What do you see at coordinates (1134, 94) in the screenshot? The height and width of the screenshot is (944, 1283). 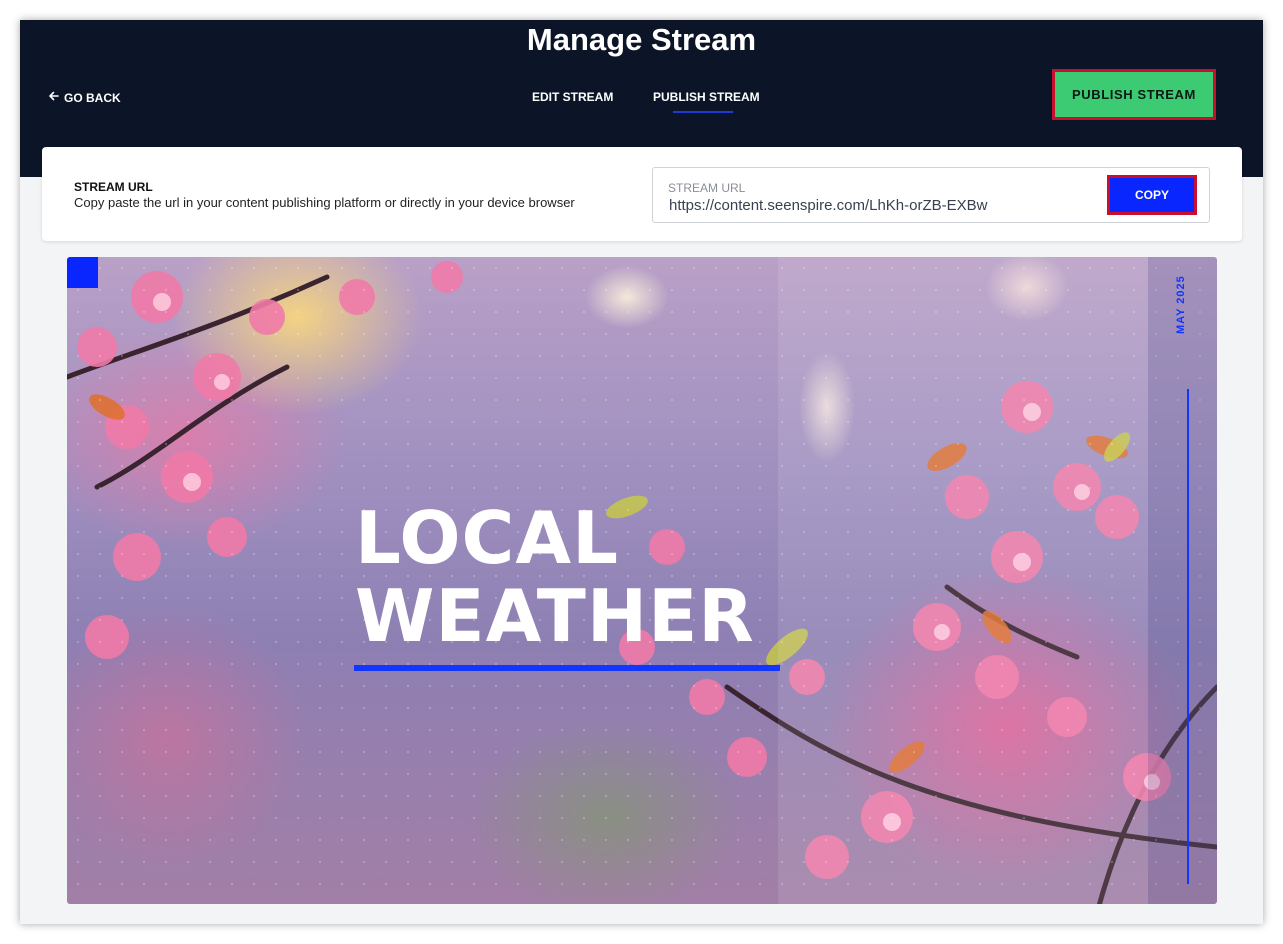 I see `publish-stream-button: PUBLISH STREAM` at bounding box center [1134, 94].